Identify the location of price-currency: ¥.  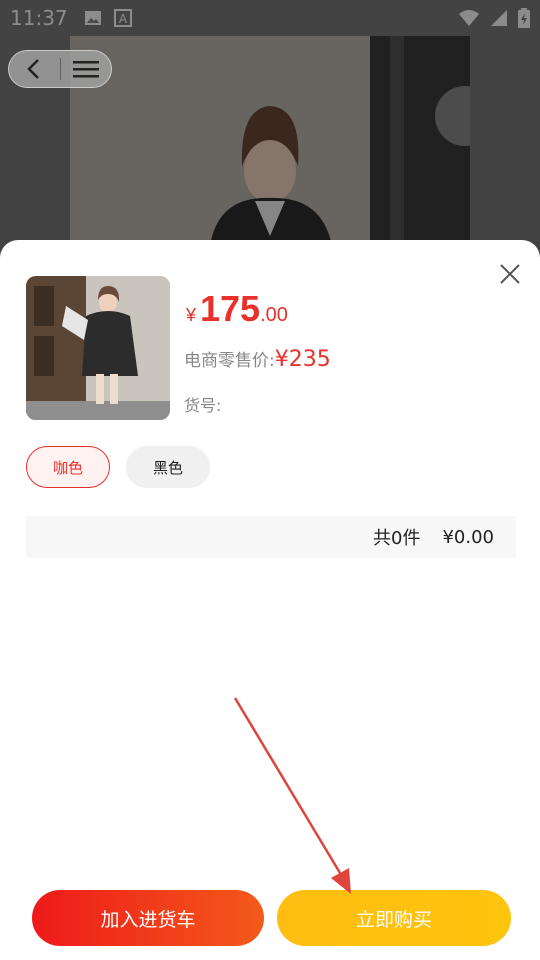
(191, 315).